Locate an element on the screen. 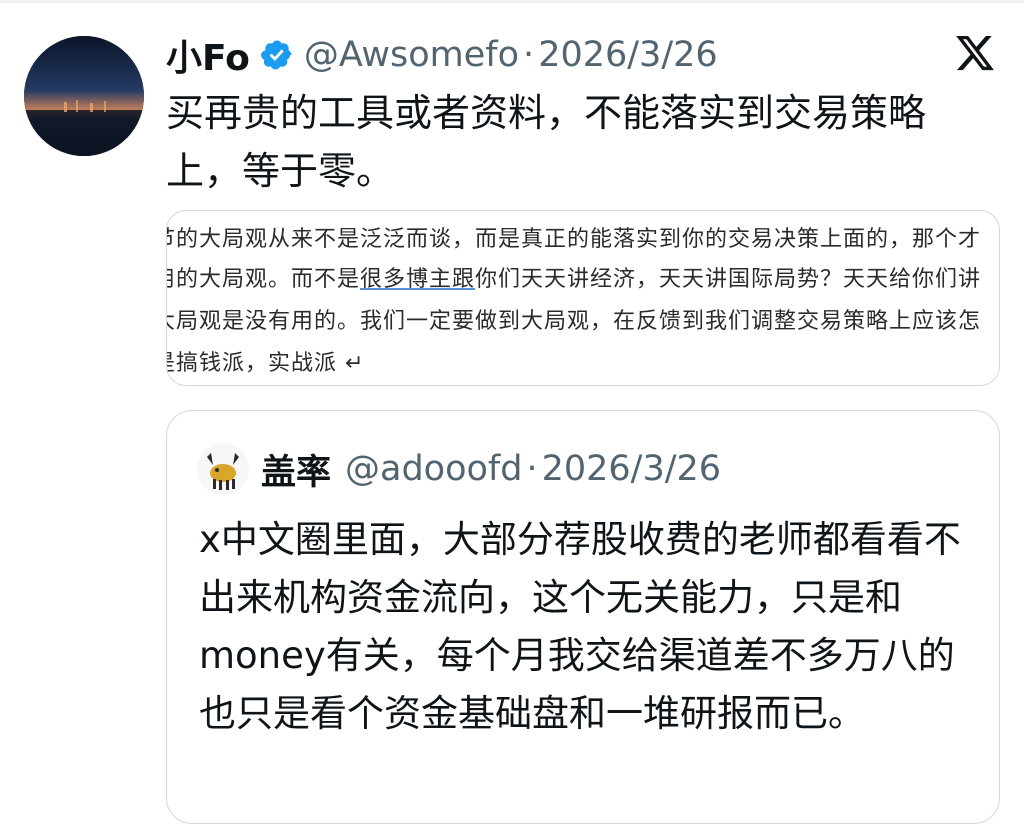 The image size is (1024, 828). post-date: 2026/3/26 is located at coordinates (627, 55).